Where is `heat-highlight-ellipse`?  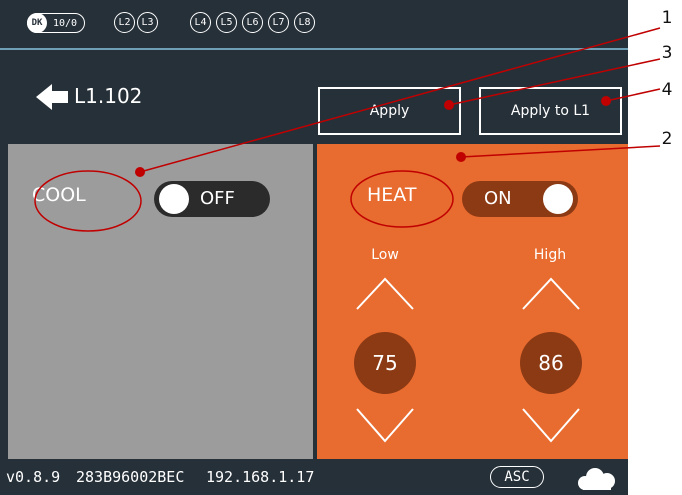 heat-highlight-ellipse is located at coordinates (402, 199).